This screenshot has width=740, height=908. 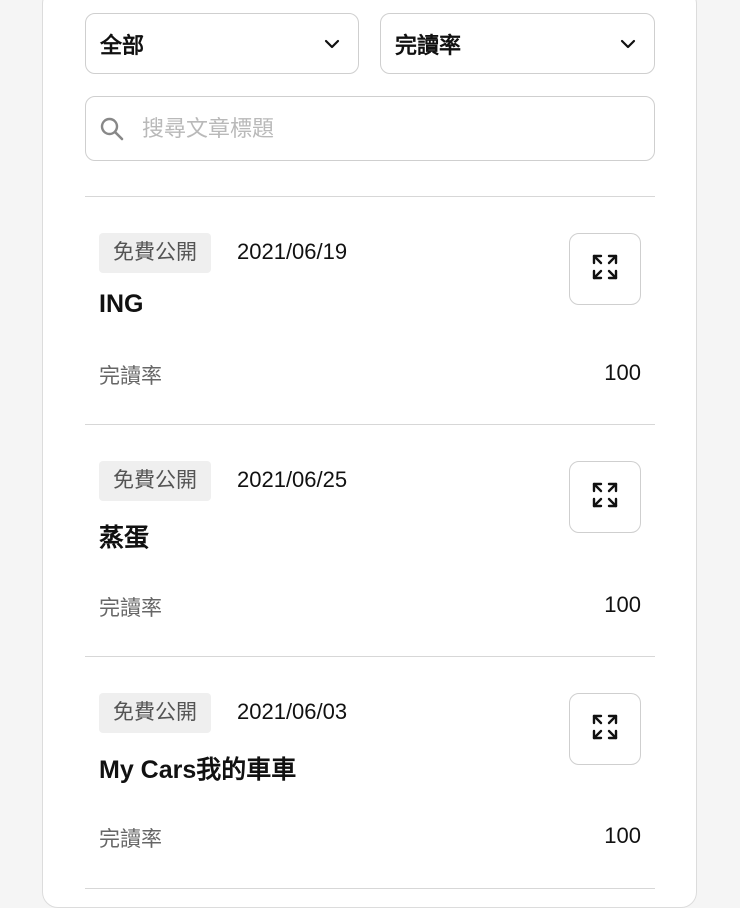 What do you see at coordinates (292, 251) in the screenshot?
I see `article-date: 2021/06/19` at bounding box center [292, 251].